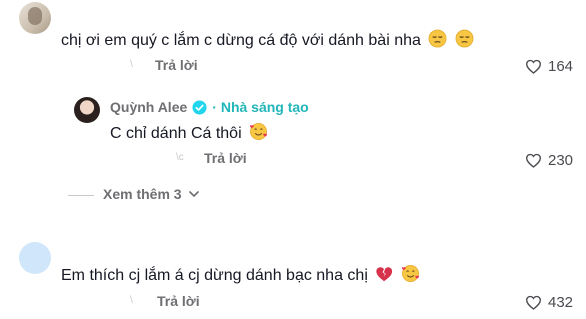 This screenshot has height=319, width=586. I want to click on reply-header: Quỳnh Alee · Nhà sáng tạo, so click(209, 107).